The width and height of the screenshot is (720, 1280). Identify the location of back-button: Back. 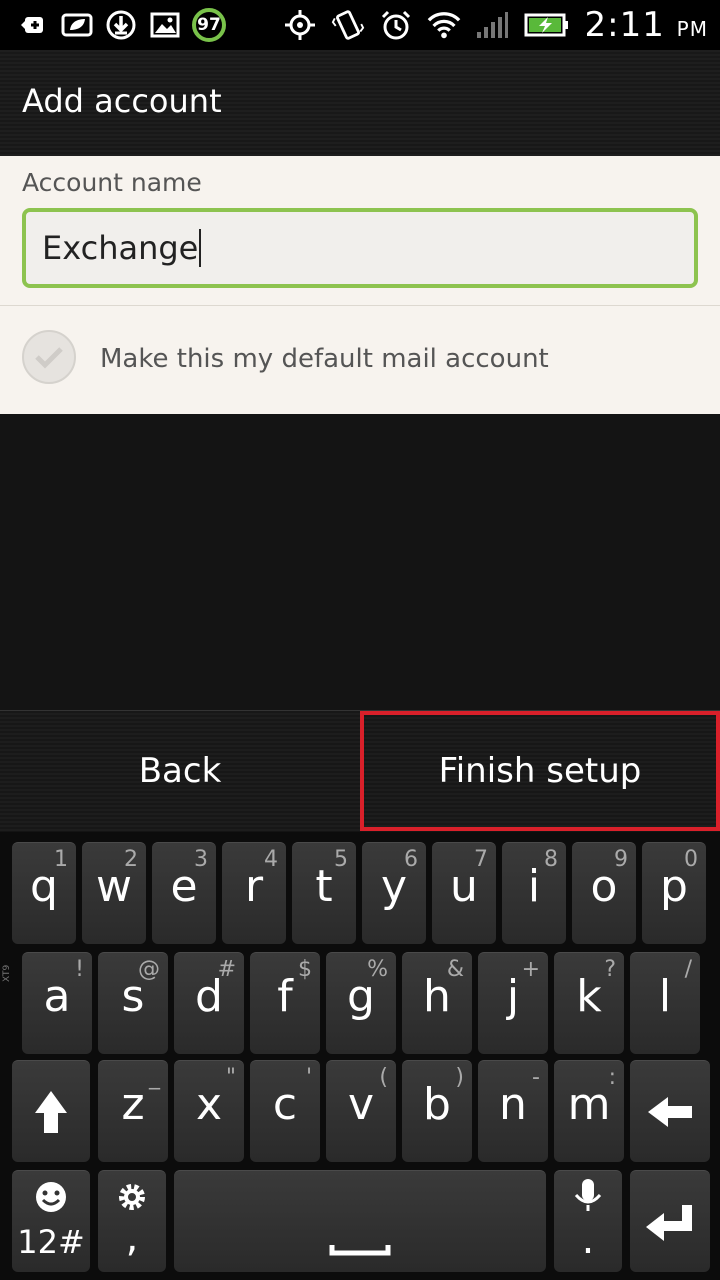
(180, 771).